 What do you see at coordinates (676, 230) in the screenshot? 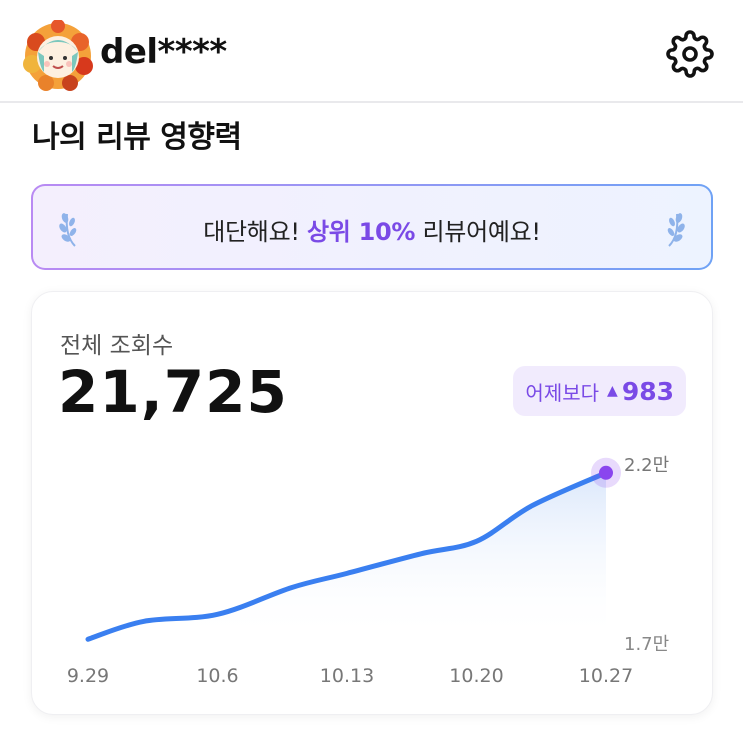
I see `laurel-right-icon` at bounding box center [676, 230].